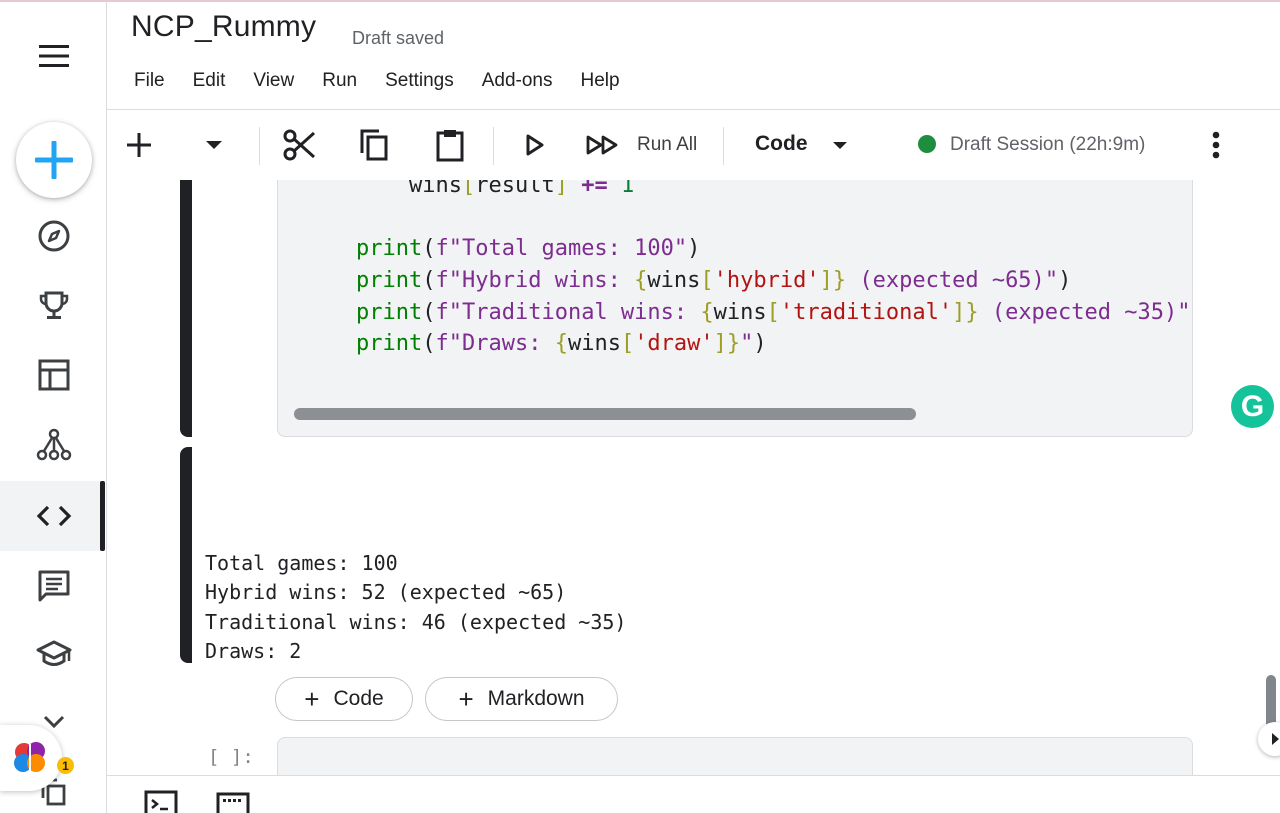 The height and width of the screenshot is (813, 1280). Describe the element at coordinates (223, 27) in the screenshot. I see `notebook-title: NCP_Rummy` at that location.